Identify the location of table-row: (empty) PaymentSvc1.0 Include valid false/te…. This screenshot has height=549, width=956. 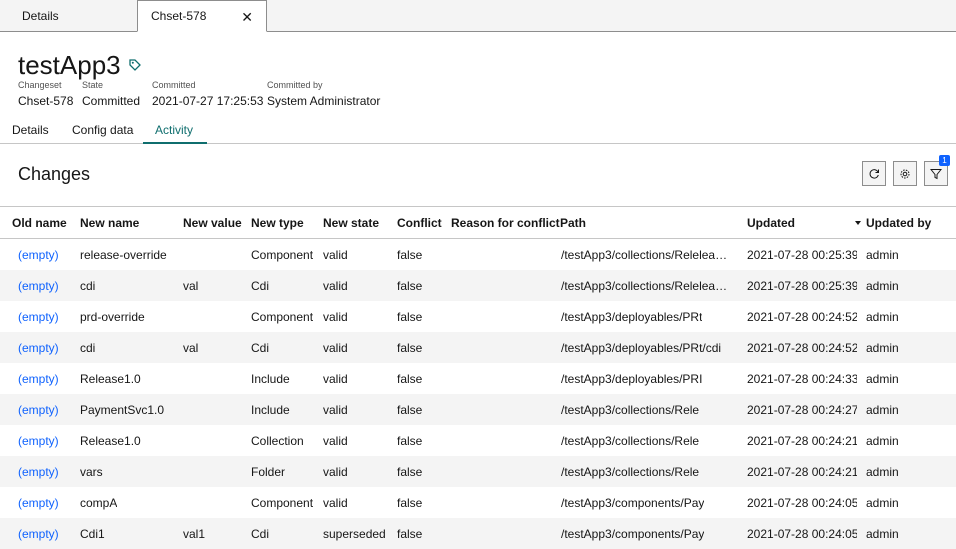
(478, 409).